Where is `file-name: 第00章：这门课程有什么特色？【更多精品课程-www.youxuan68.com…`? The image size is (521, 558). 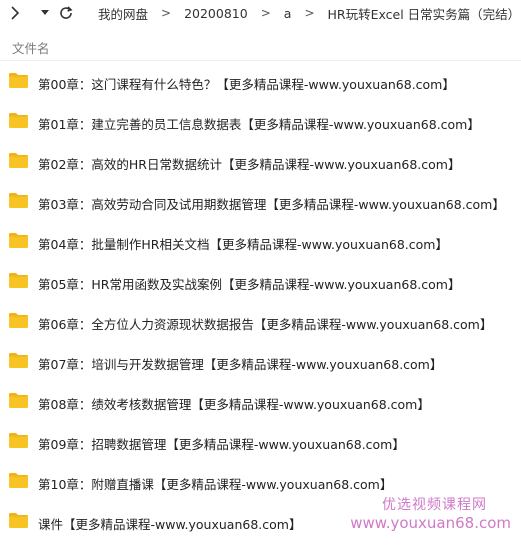 file-name: 第00章：这门课程有什么特色？【更多精品课程-www.youxuan68.com… is located at coordinates (246, 84).